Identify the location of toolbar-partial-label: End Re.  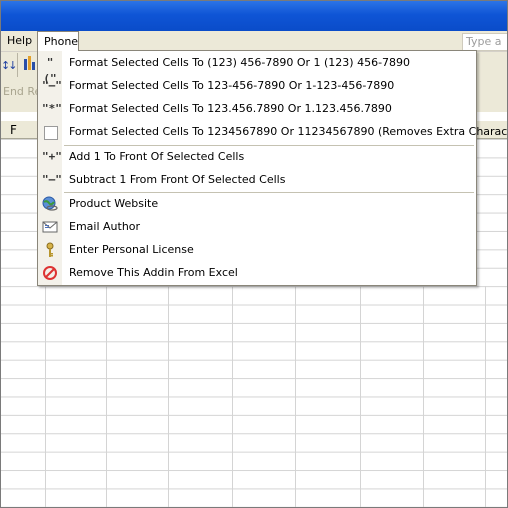
(22, 91).